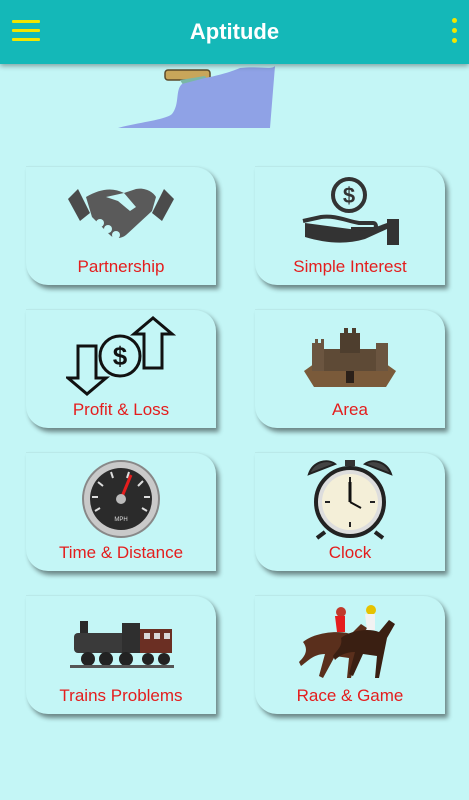 This screenshot has height=800, width=469. Describe the element at coordinates (350, 695) in the screenshot. I see `topic-label: Race & Game` at that location.